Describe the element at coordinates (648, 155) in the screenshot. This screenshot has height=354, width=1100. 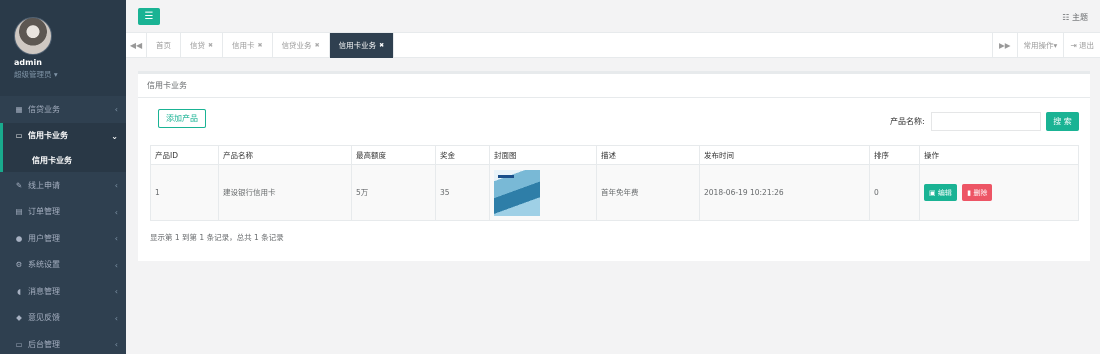
I see `column-header: 描述` at that location.